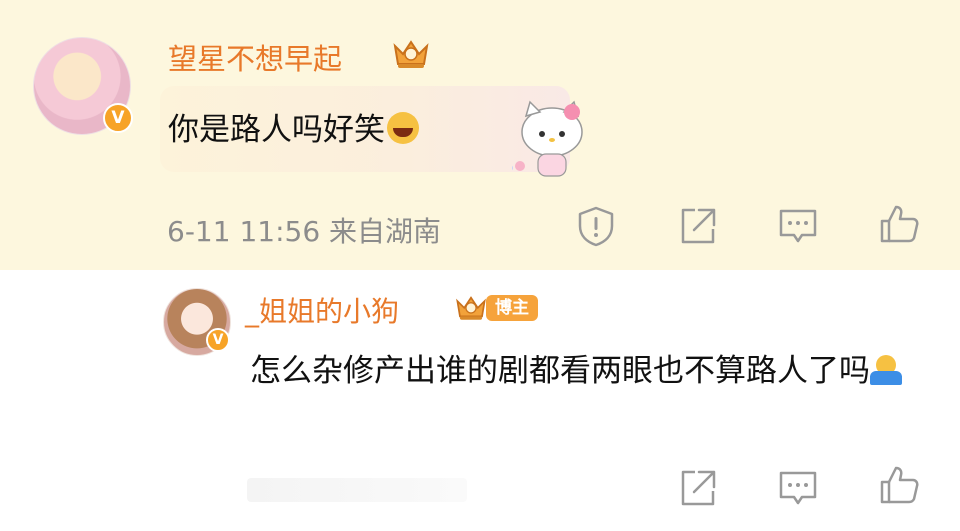  I want to click on blurred-placeholder, so click(357, 490).